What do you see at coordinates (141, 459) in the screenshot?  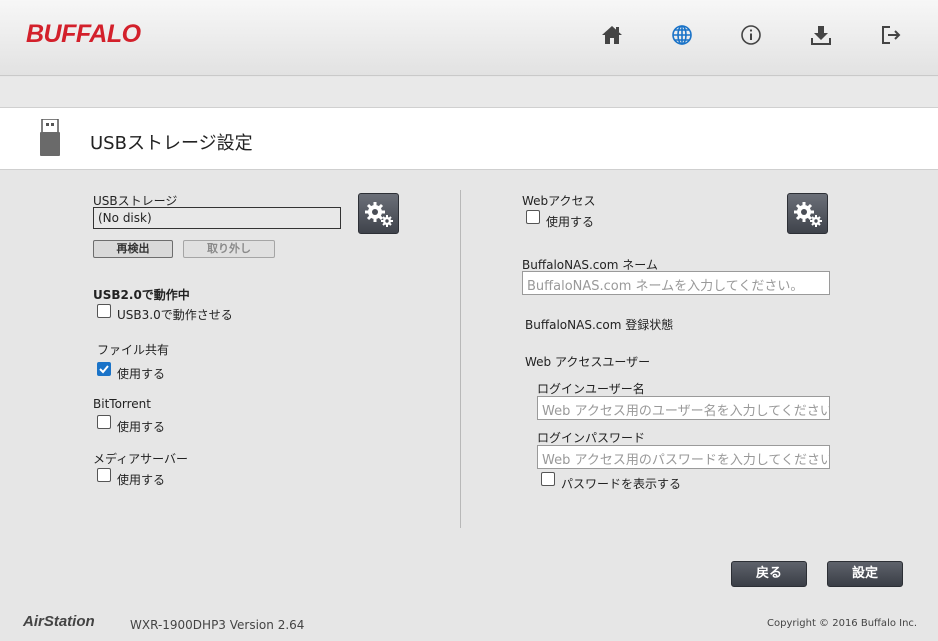 I see `media-server-label: メディアサーバー` at bounding box center [141, 459].